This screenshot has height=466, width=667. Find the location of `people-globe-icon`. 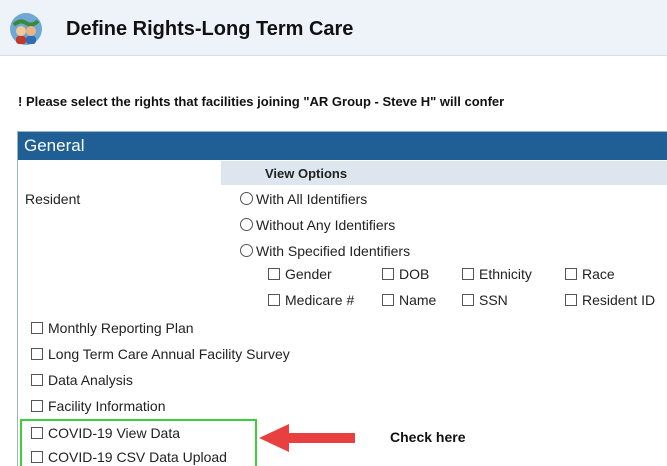

people-globe-icon is located at coordinates (26, 29).